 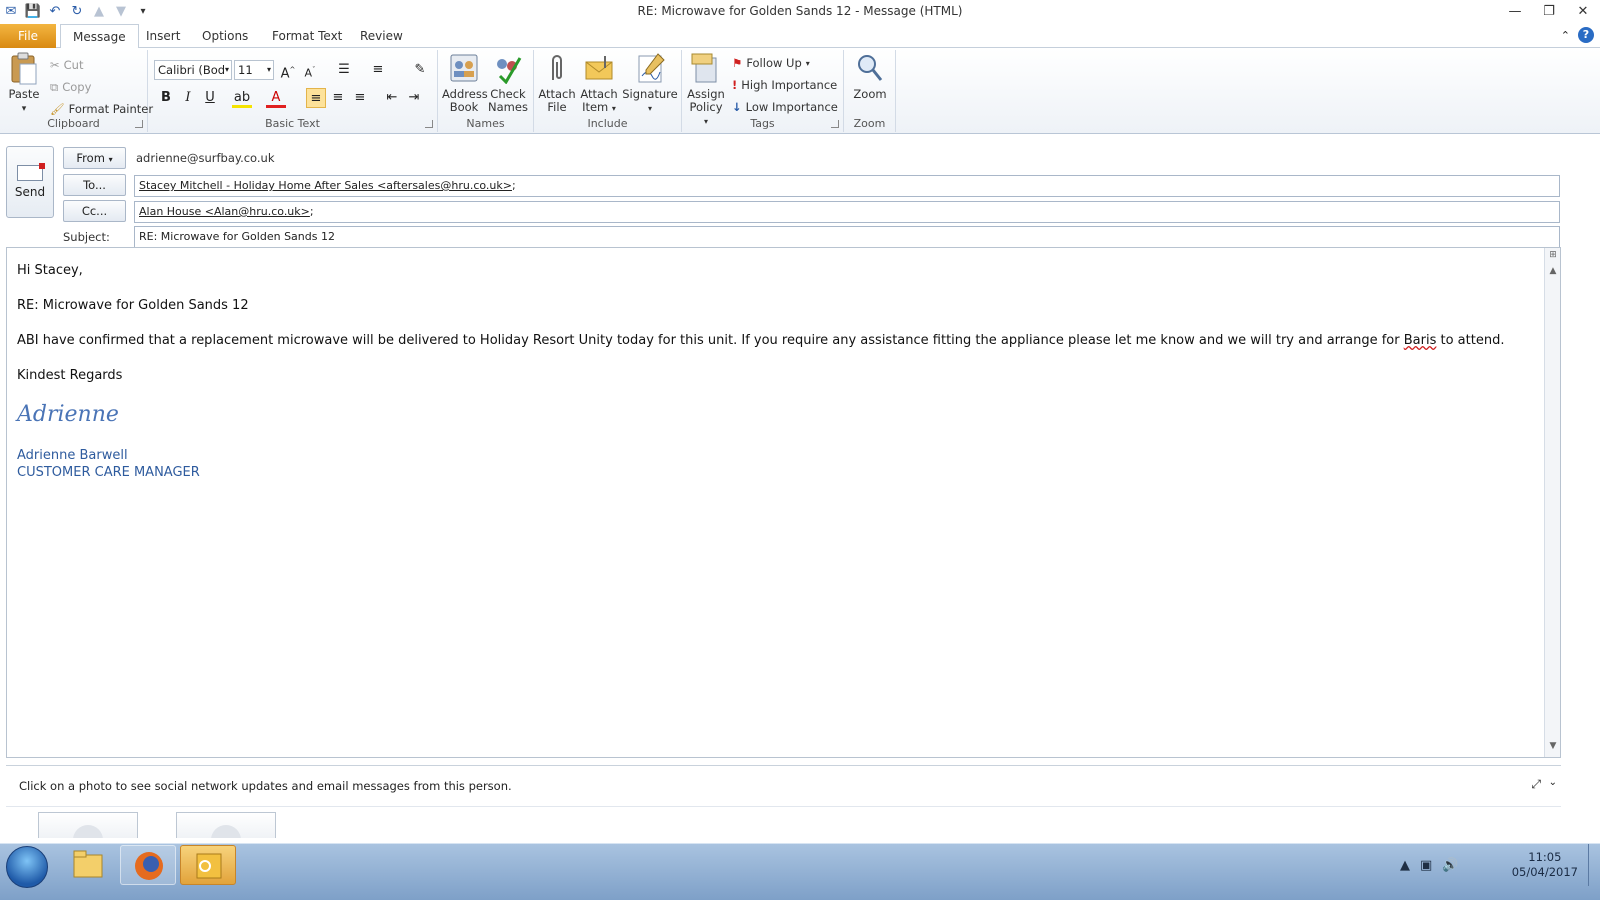 I want to click on tab-options: Options, so click(x=225, y=36).